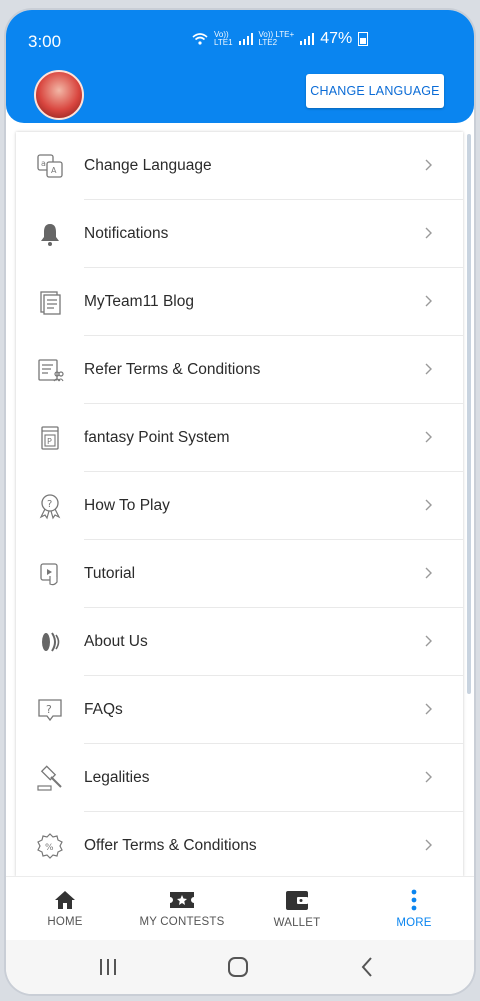  What do you see at coordinates (297, 923) in the screenshot?
I see `nav-label: WALLET` at bounding box center [297, 923].